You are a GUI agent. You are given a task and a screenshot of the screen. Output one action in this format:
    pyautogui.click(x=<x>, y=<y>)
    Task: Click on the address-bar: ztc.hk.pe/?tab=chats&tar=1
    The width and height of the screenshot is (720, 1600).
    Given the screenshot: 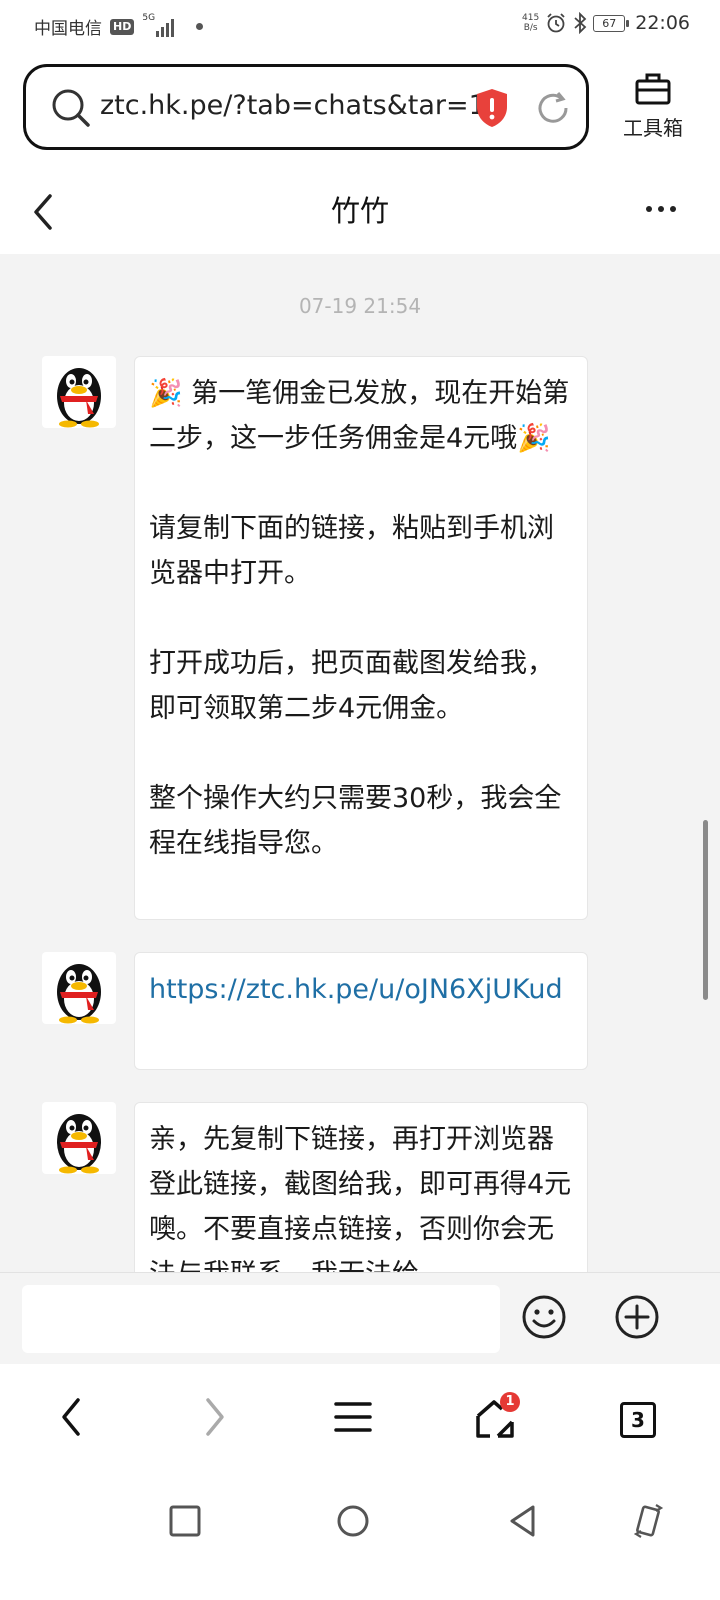 What is the action you would take?
    pyautogui.click(x=306, y=107)
    